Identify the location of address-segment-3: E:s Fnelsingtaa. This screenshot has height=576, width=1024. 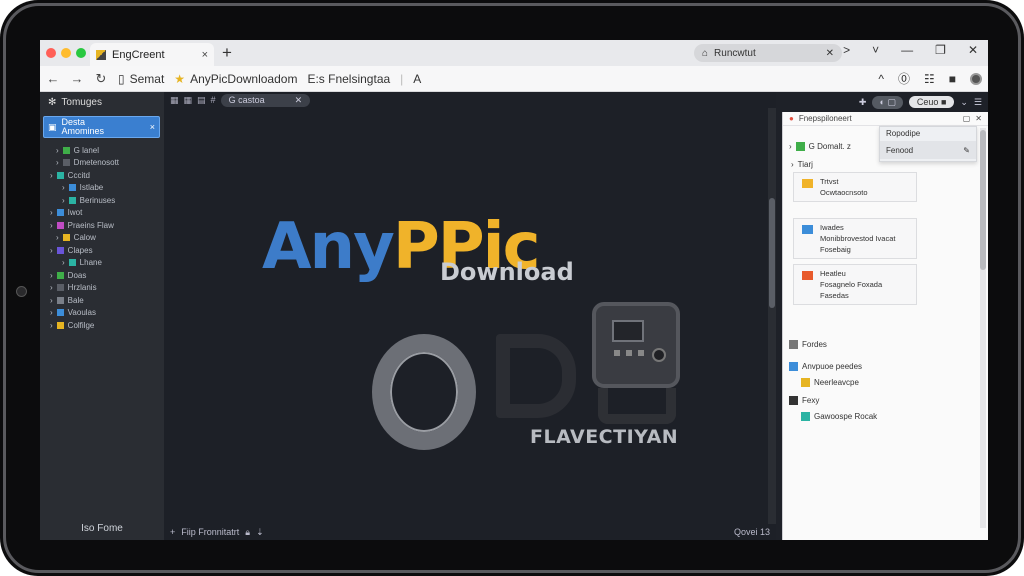
(348, 79).